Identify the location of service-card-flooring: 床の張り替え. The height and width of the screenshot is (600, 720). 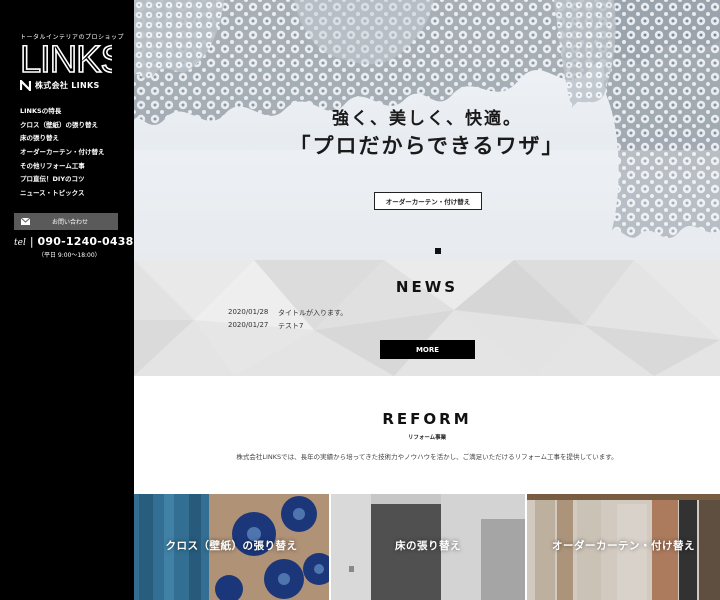
(428, 547).